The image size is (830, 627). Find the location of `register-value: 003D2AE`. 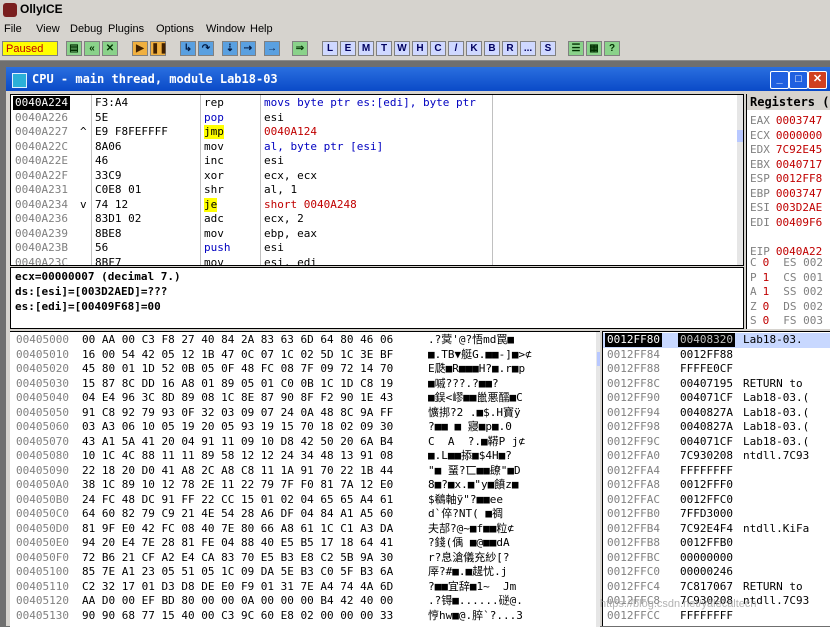

register-value: 003D2AE is located at coordinates (799, 207).